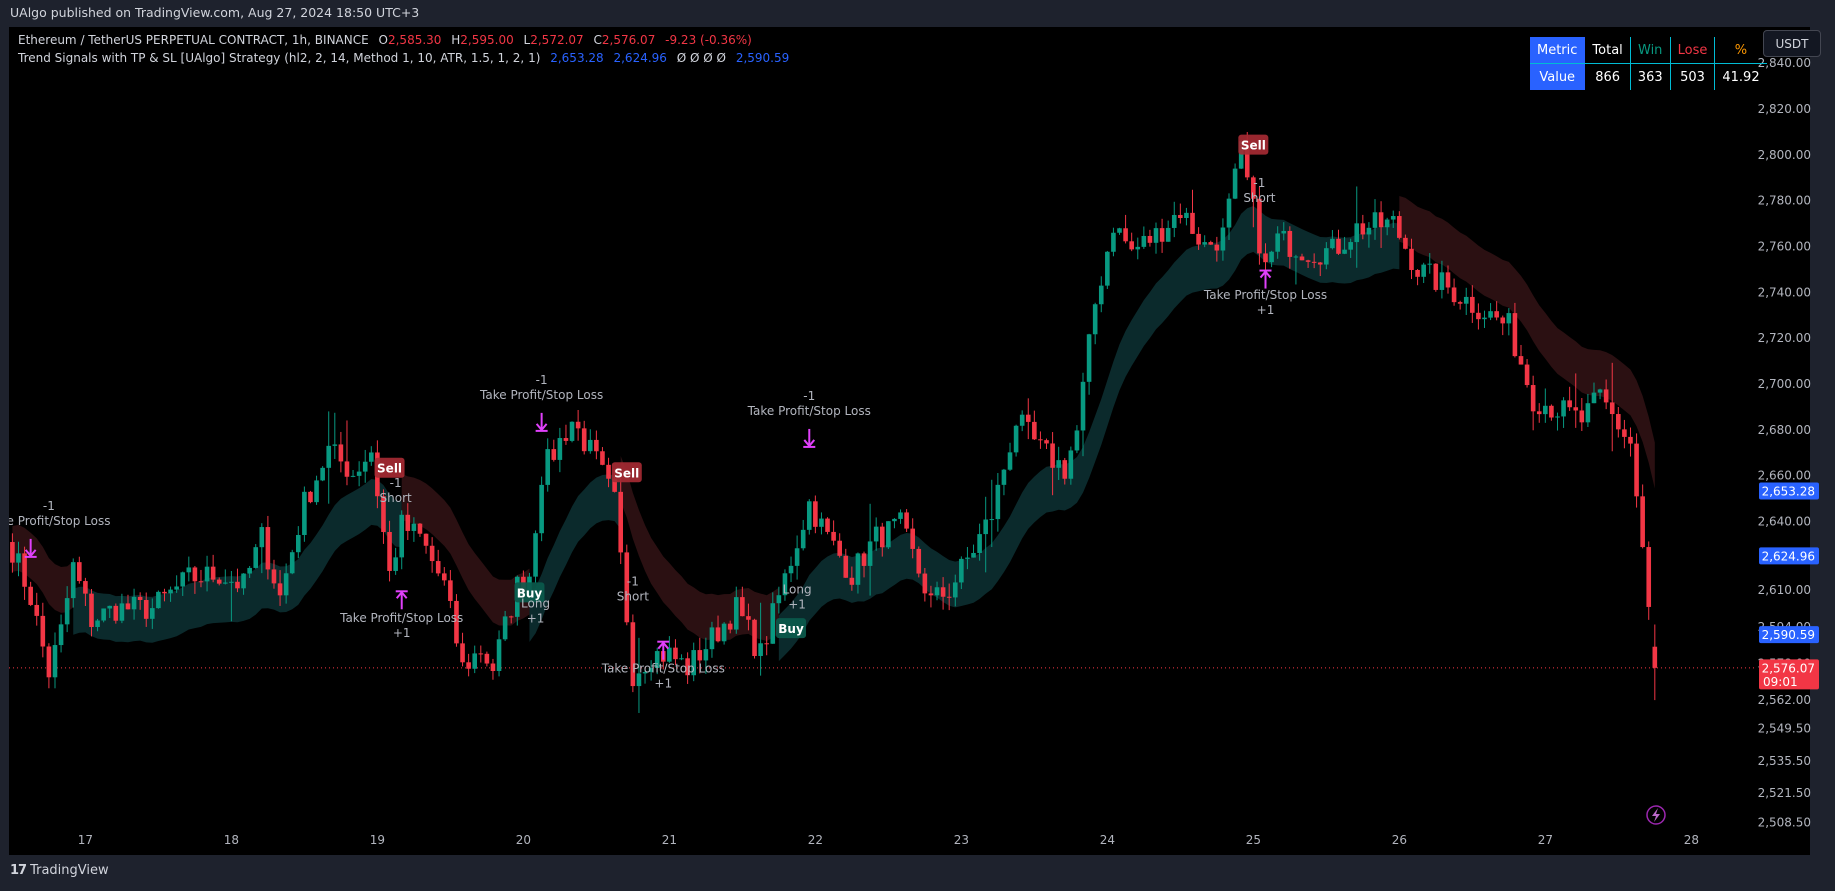 This screenshot has width=1835, height=891. I want to click on low-value: 2,572.07, so click(557, 40).